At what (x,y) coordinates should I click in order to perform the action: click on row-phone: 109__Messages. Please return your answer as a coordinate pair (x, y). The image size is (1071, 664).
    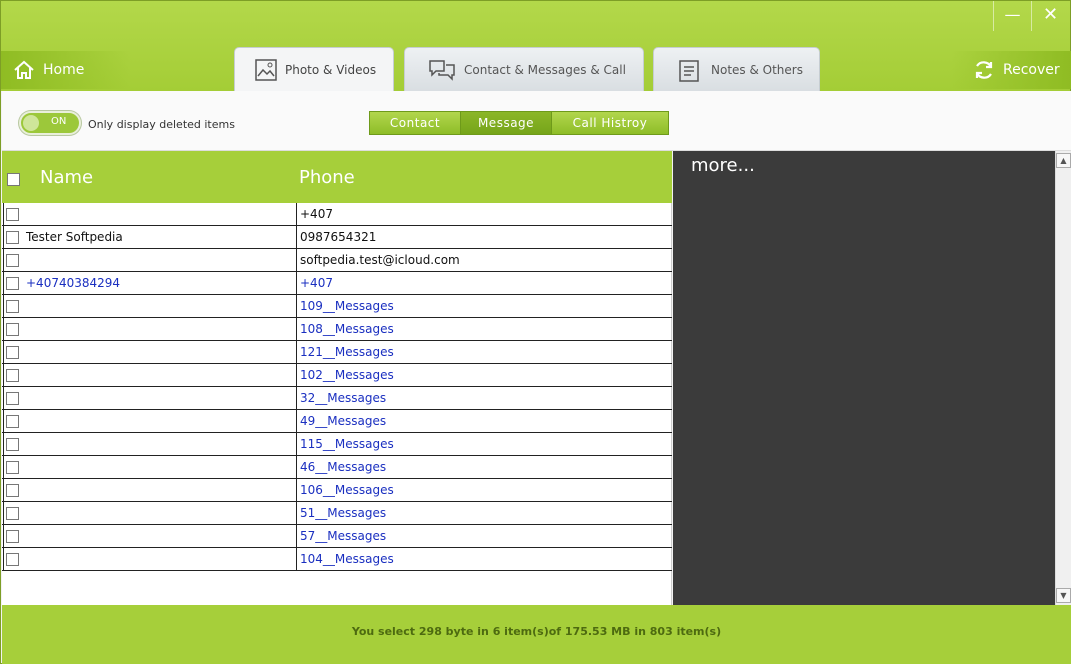
    Looking at the image, I should click on (347, 306).